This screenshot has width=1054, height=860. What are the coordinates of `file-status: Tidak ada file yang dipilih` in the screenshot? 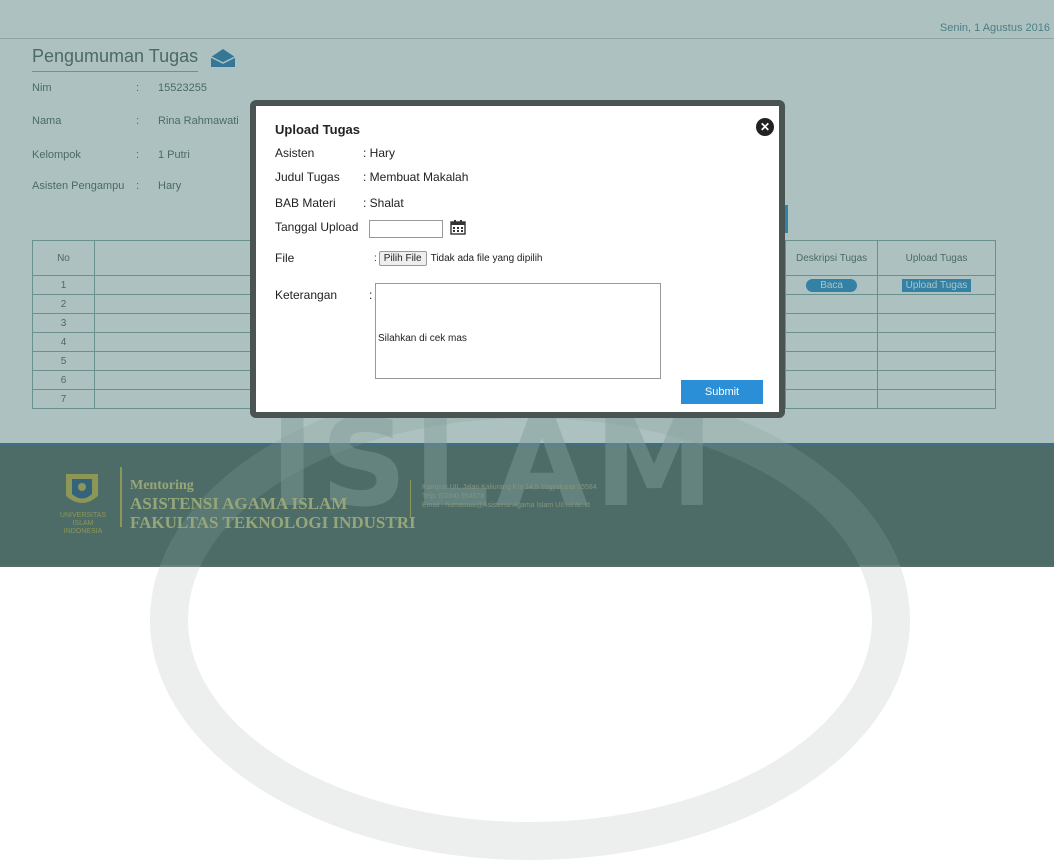 It's located at (486, 258).